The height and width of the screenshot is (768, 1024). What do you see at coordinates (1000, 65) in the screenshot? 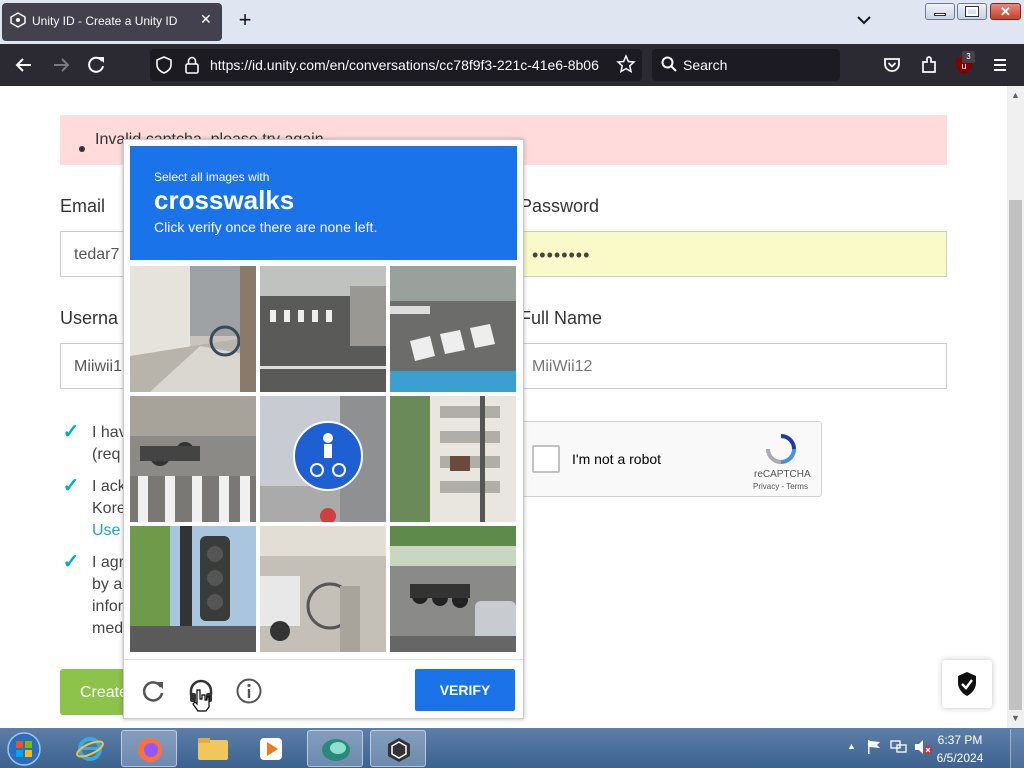
I see `hamburger-menu-icon` at bounding box center [1000, 65].